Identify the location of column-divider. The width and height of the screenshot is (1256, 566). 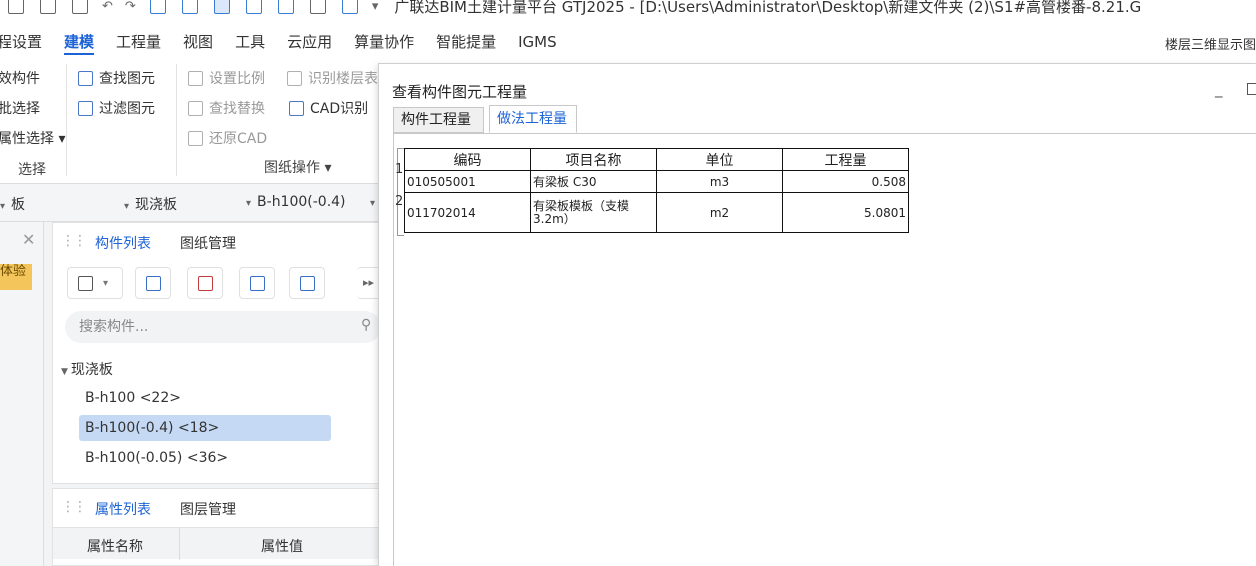
(179, 544).